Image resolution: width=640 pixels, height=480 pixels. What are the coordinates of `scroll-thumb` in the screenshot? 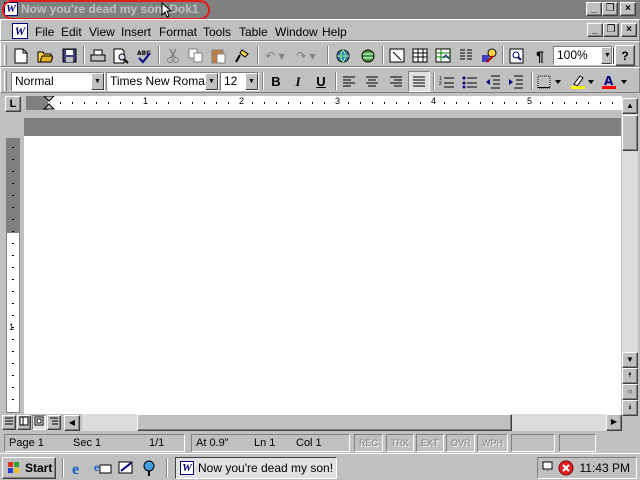 It's located at (630, 133).